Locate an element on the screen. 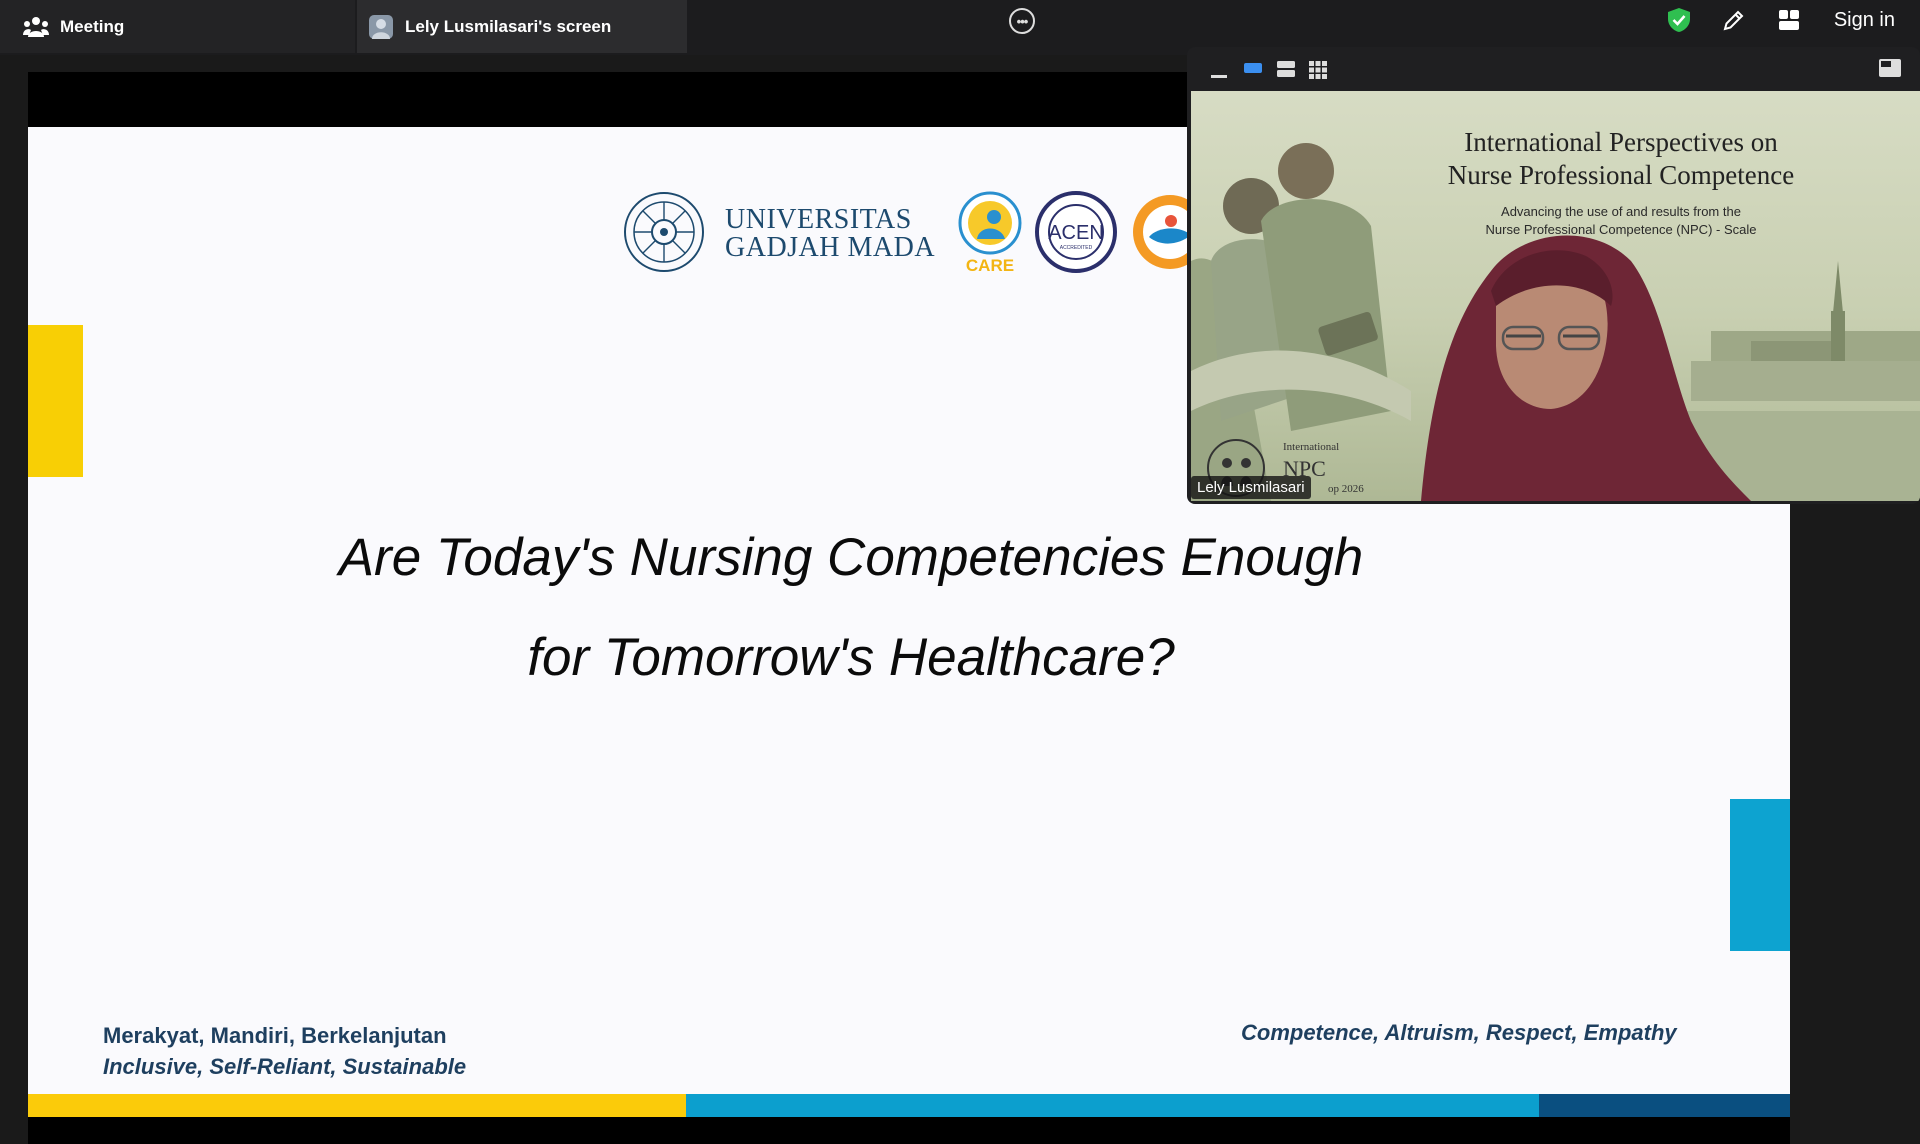 This screenshot has width=1920, height=1144. ugm-seal-logo is located at coordinates (664, 234).